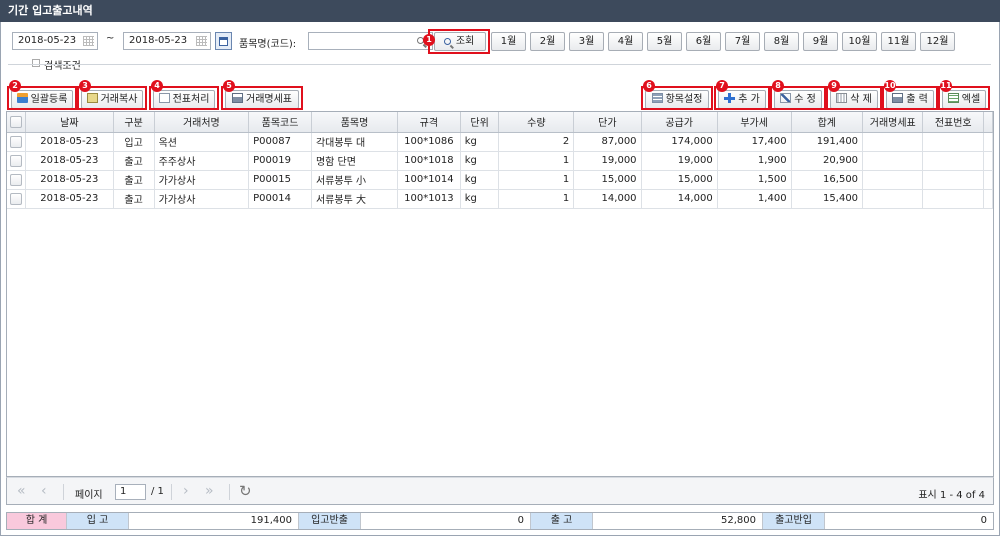 Image resolution: width=1000 pixels, height=536 pixels. What do you see at coordinates (781, 41) in the screenshot?
I see `month-button-8: 8월` at bounding box center [781, 41].